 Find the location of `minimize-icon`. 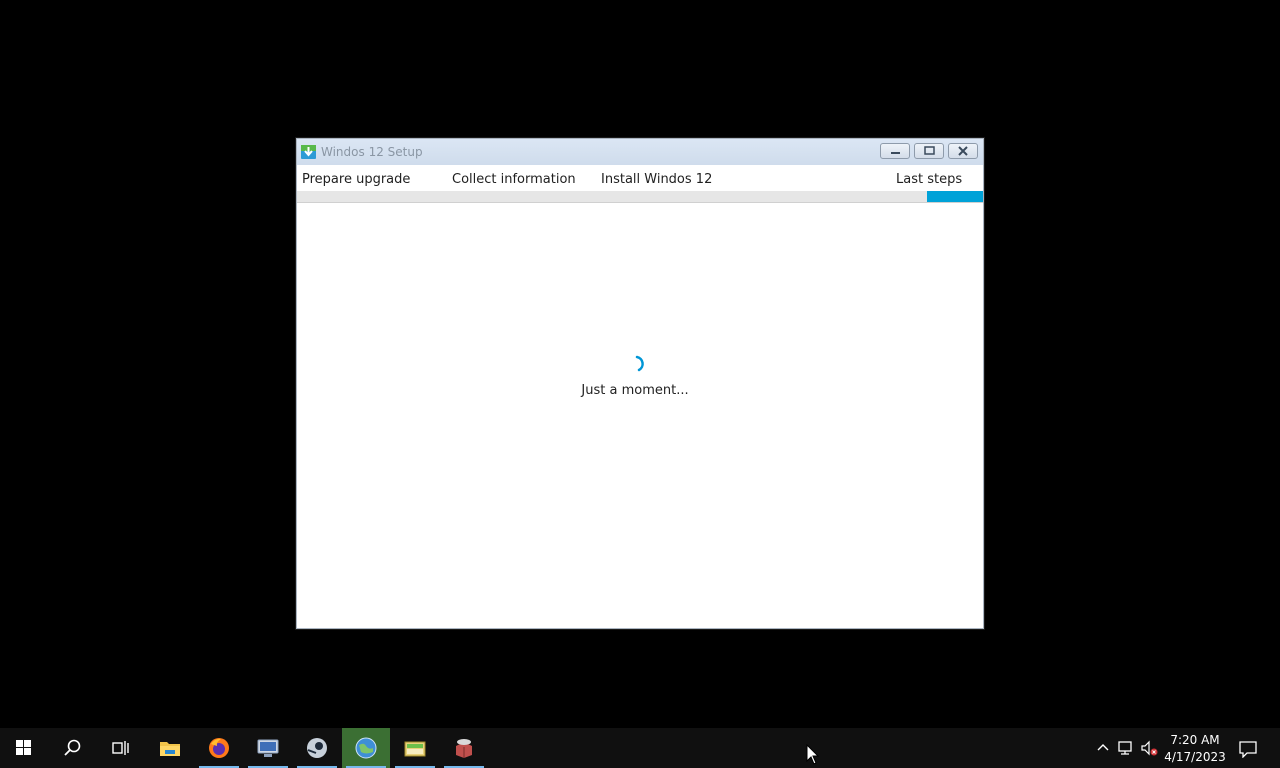

minimize-icon is located at coordinates (895, 153).